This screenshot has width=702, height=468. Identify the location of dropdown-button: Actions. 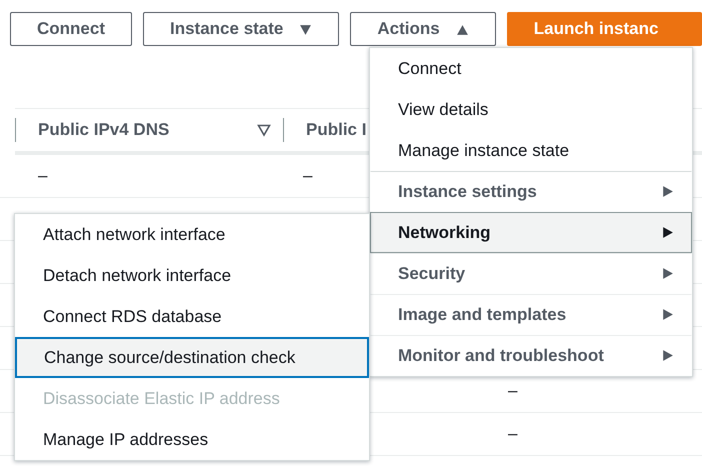
(423, 29).